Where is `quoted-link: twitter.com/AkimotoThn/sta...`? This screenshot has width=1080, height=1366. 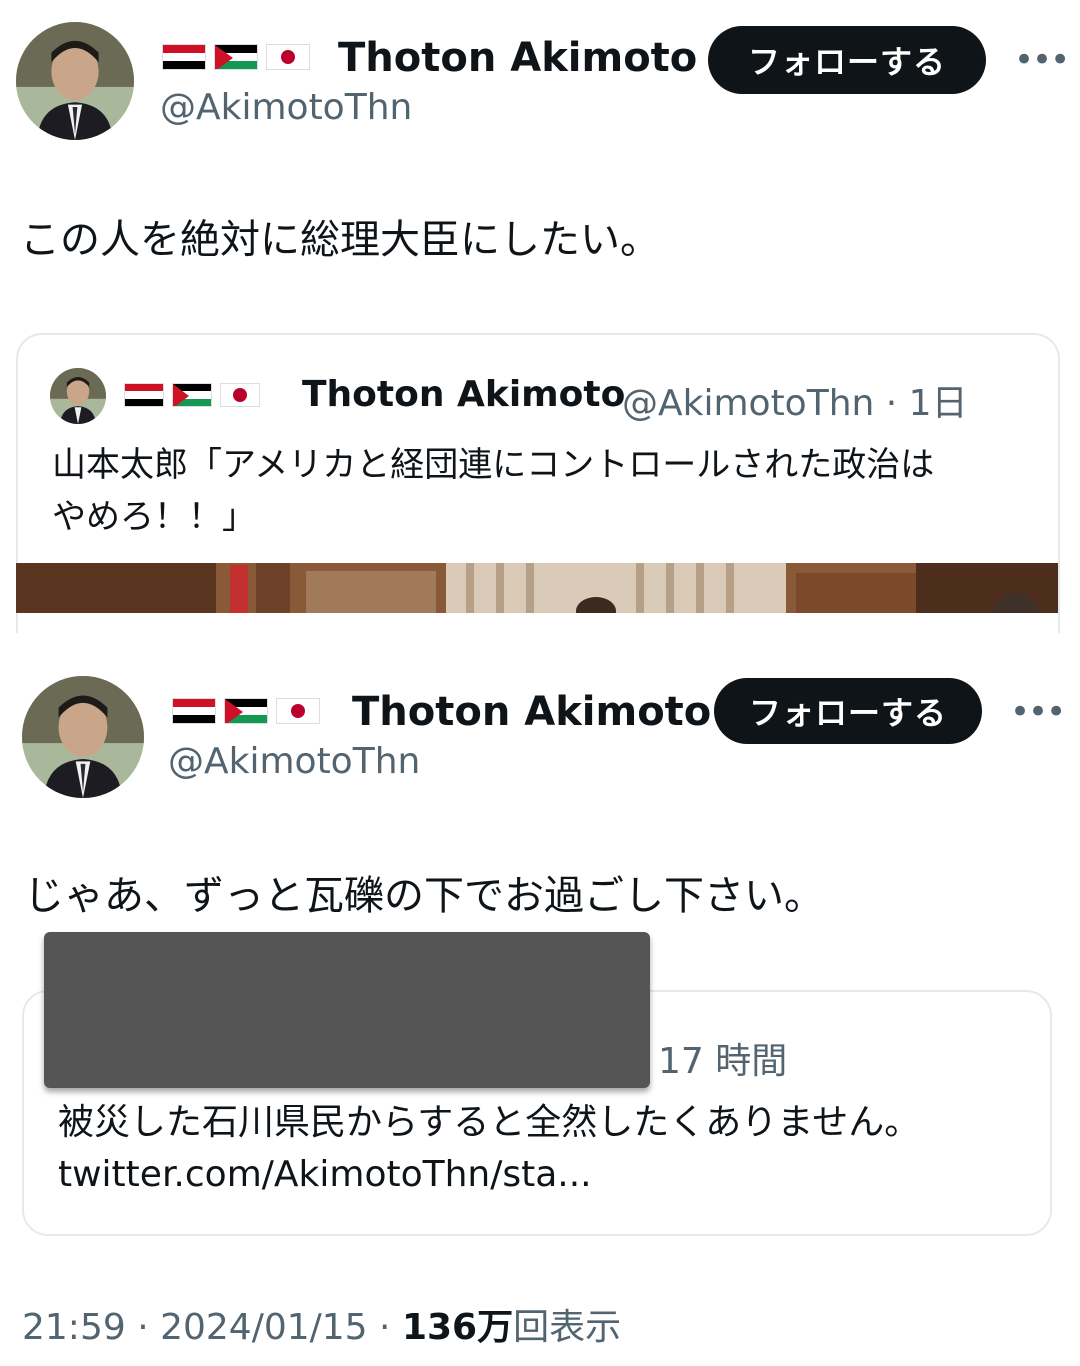 quoted-link: twitter.com/AkimotoThn/sta... is located at coordinates (325, 1175).